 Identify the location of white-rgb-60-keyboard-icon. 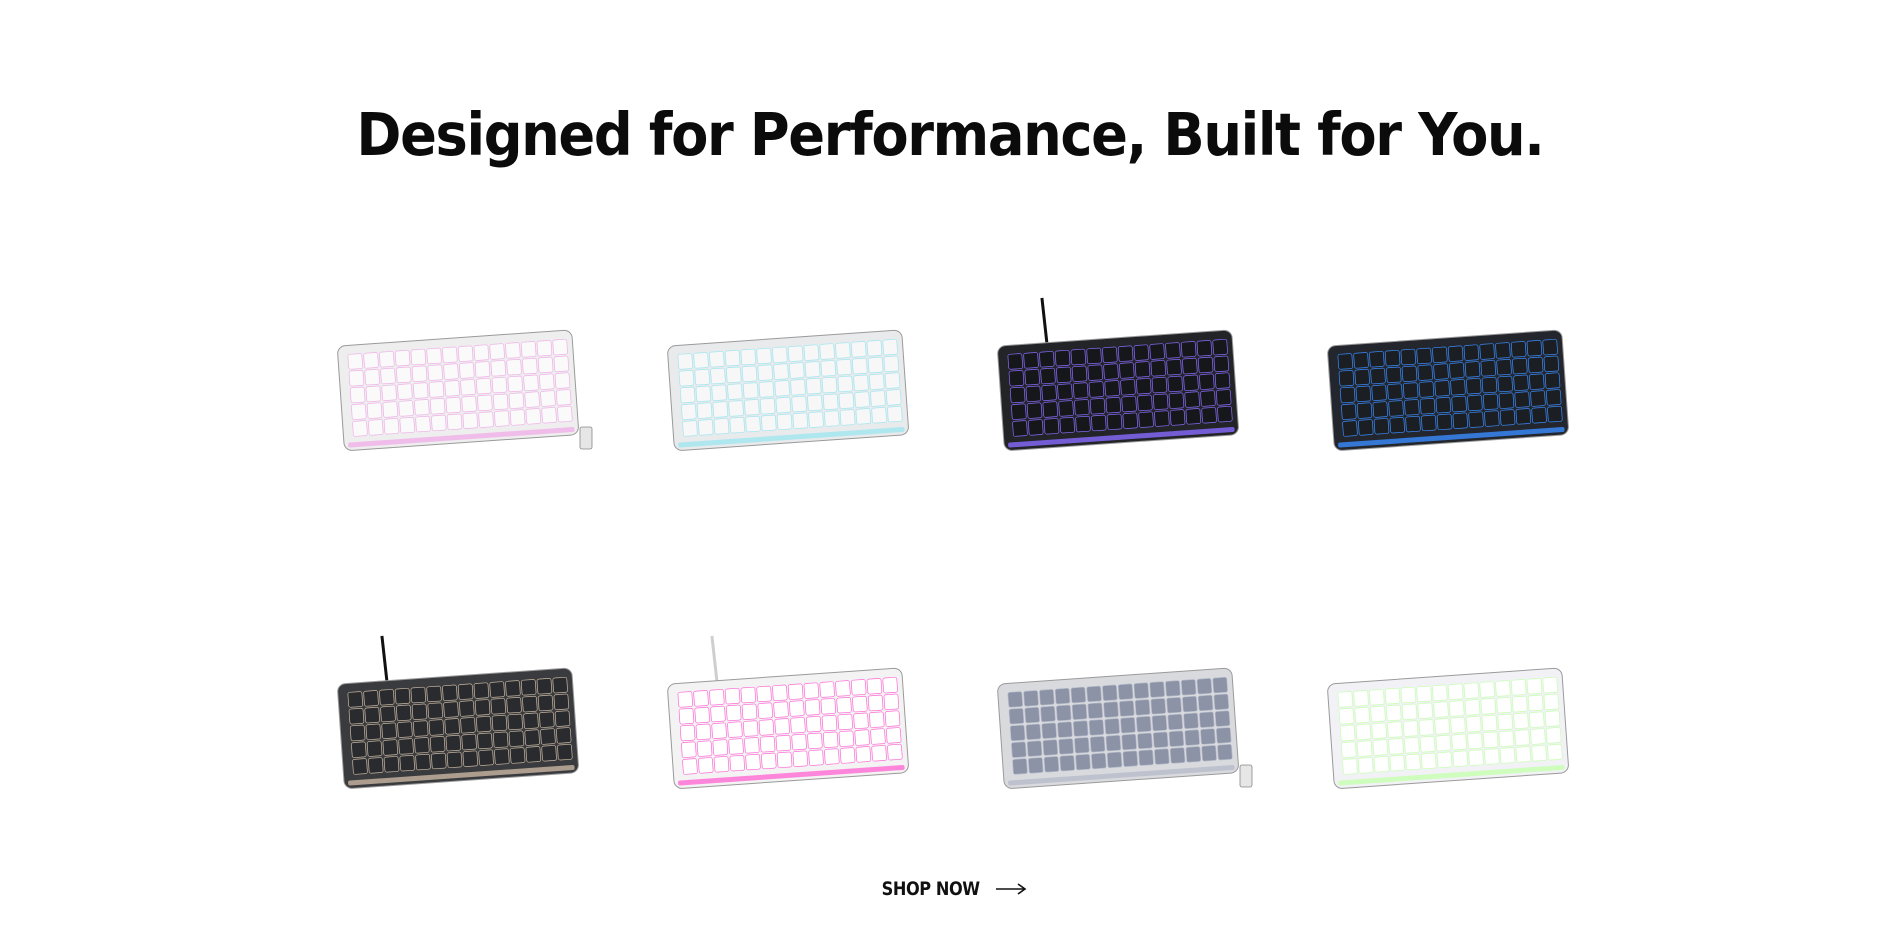
(788, 712).